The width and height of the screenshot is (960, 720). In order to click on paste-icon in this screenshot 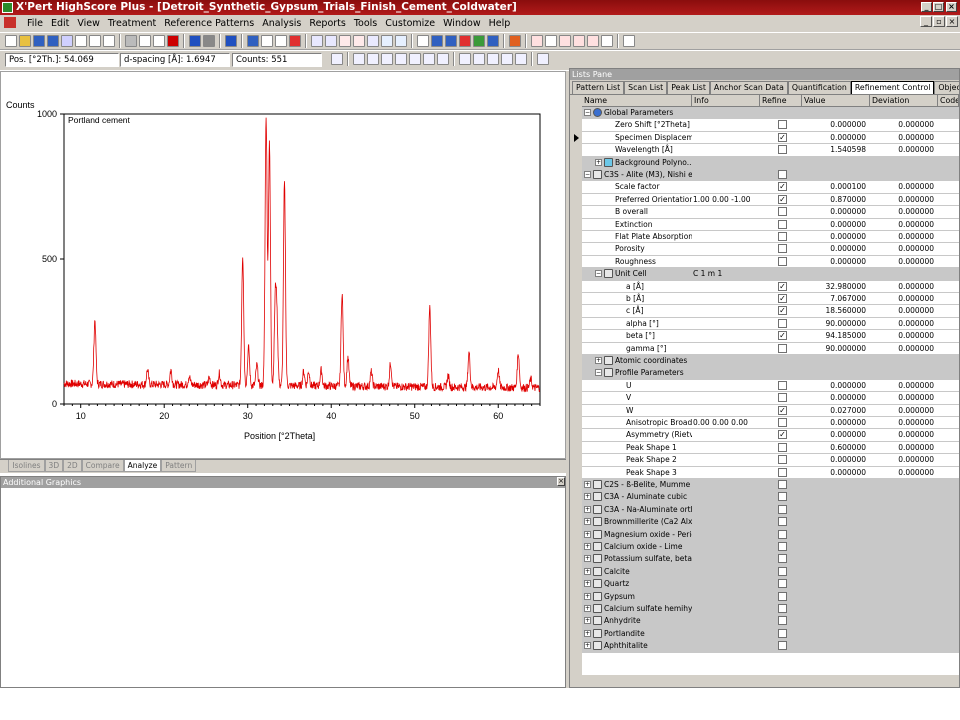, I will do `click(159, 41)`.